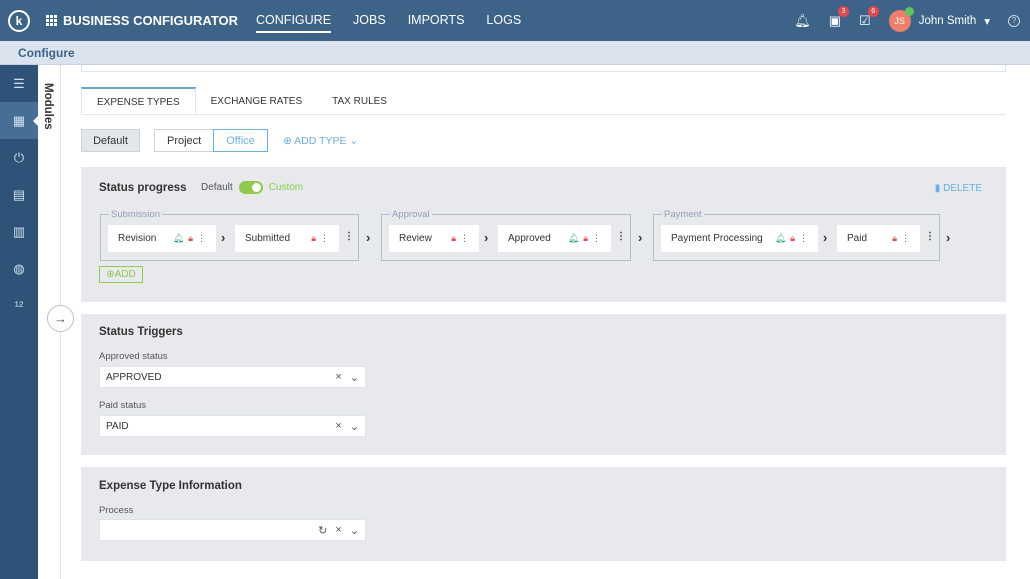  What do you see at coordinates (19, 20) in the screenshot?
I see `app-logo: k` at bounding box center [19, 20].